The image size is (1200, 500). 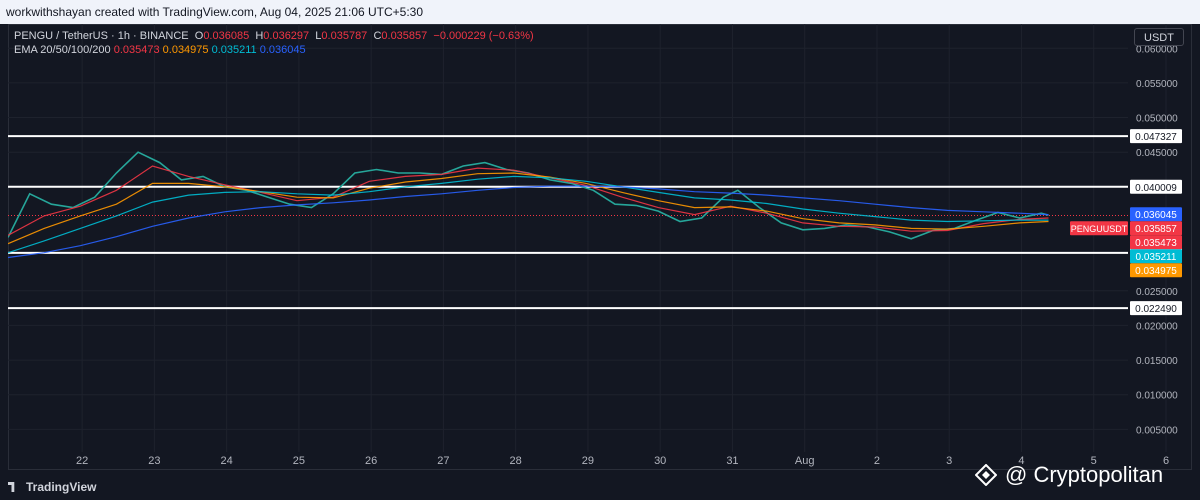 What do you see at coordinates (805, 461) in the screenshot?
I see `x-tick-label: Aug` at bounding box center [805, 461].